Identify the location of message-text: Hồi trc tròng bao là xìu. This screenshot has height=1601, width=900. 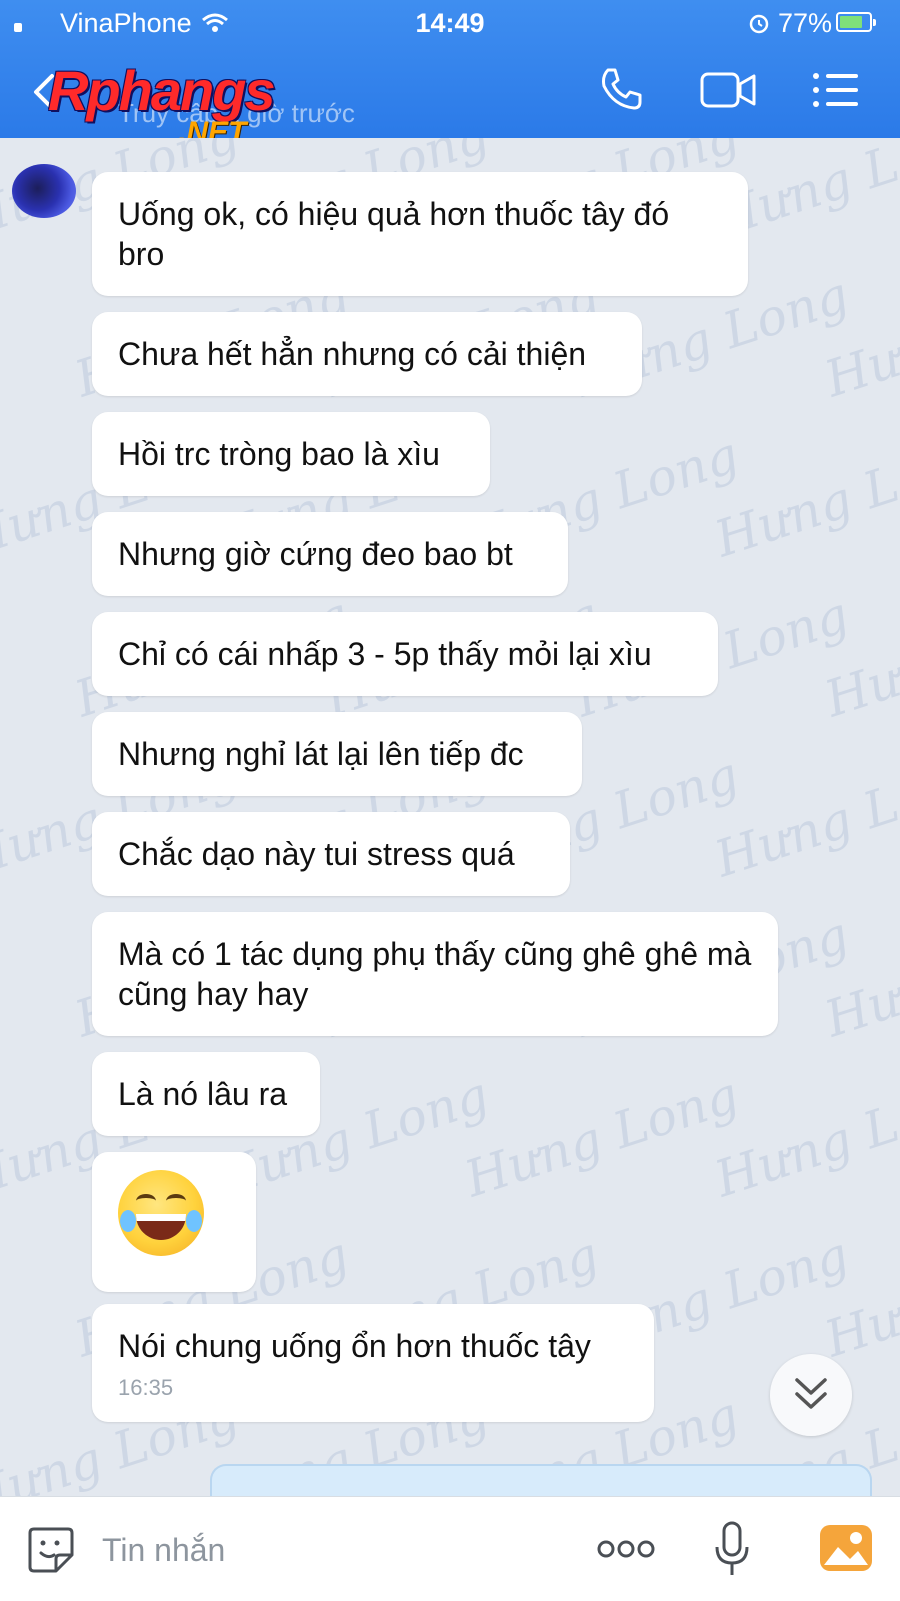
(279, 454).